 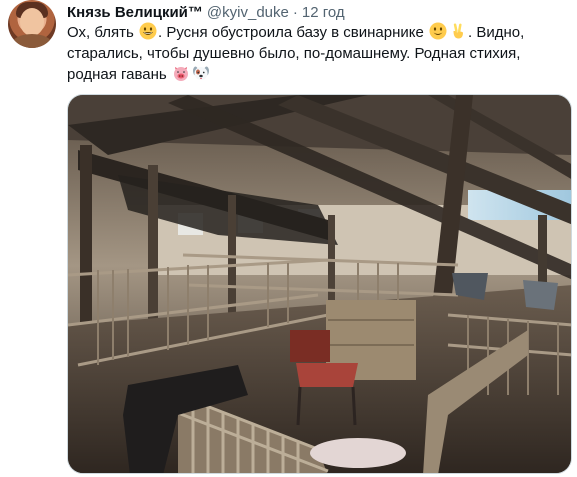 What do you see at coordinates (323, 12) in the screenshot?
I see `timestamp: 12 год` at bounding box center [323, 12].